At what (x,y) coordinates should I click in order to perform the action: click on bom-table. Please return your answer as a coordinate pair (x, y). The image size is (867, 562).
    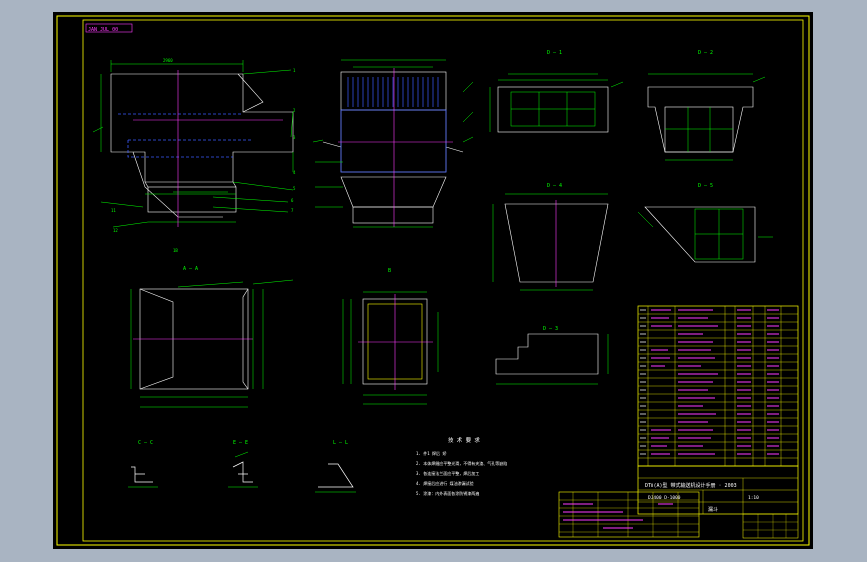
    Looking at the image, I should click on (718, 386).